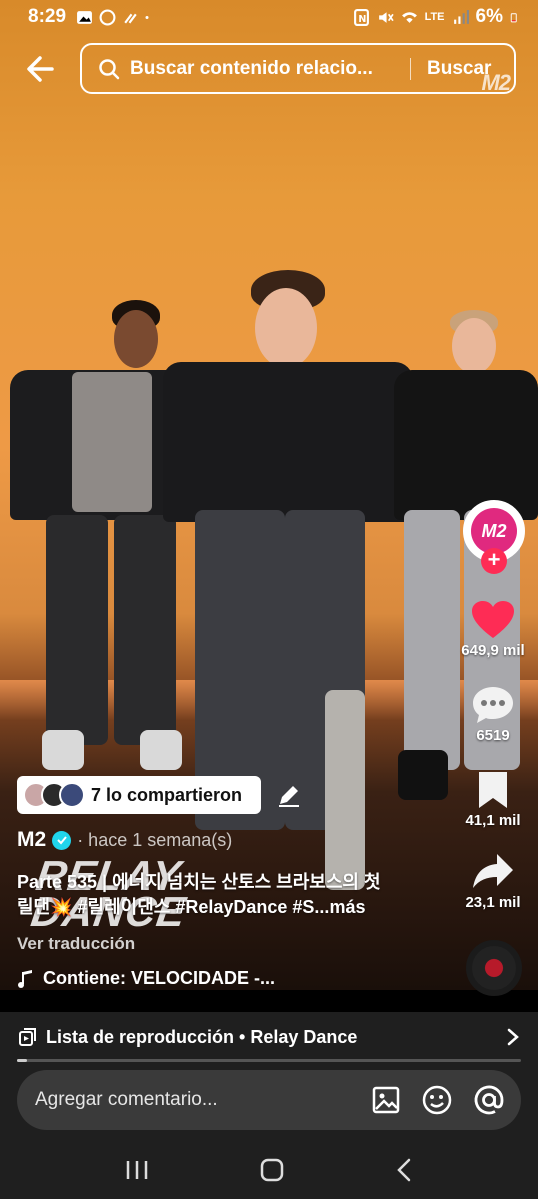 This screenshot has width=538, height=1199. I want to click on post-time: · hace 1 semana(s), so click(155, 839).